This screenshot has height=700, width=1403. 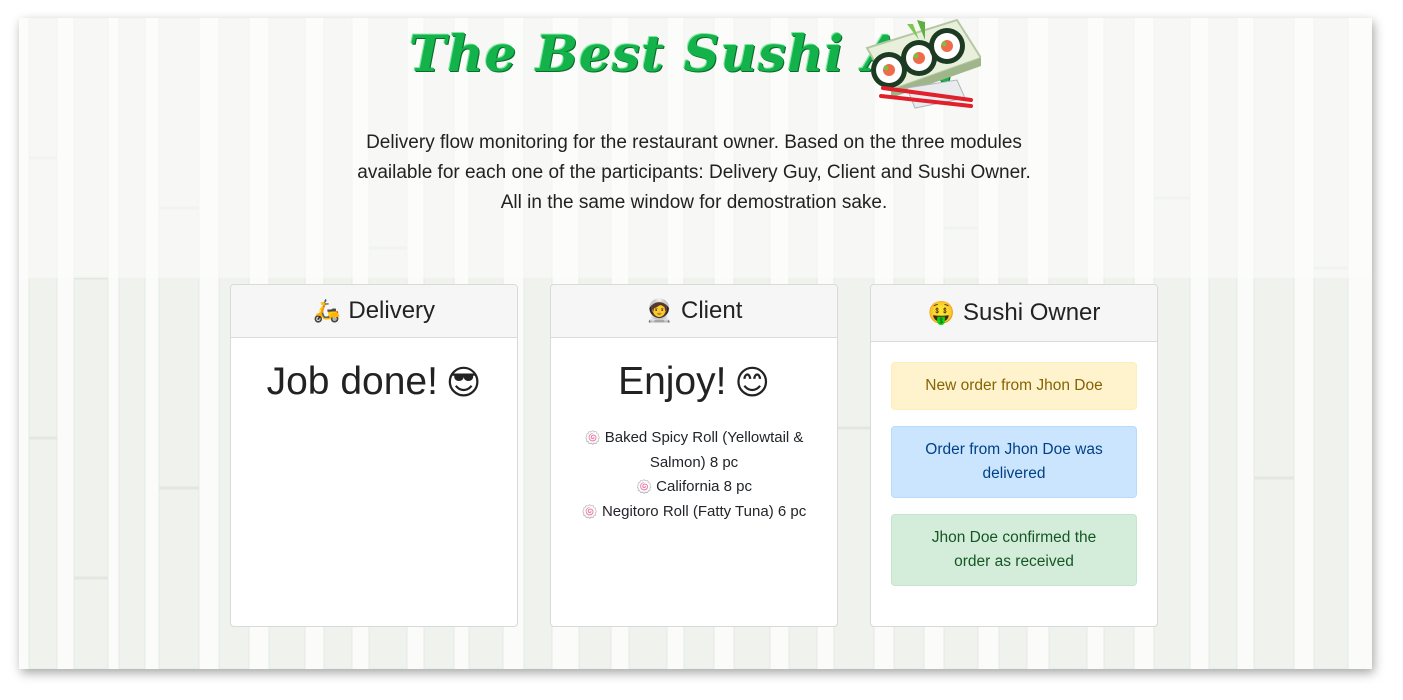 I want to click on client-card-header: 🧑‍🚀 Client, so click(x=694, y=311).